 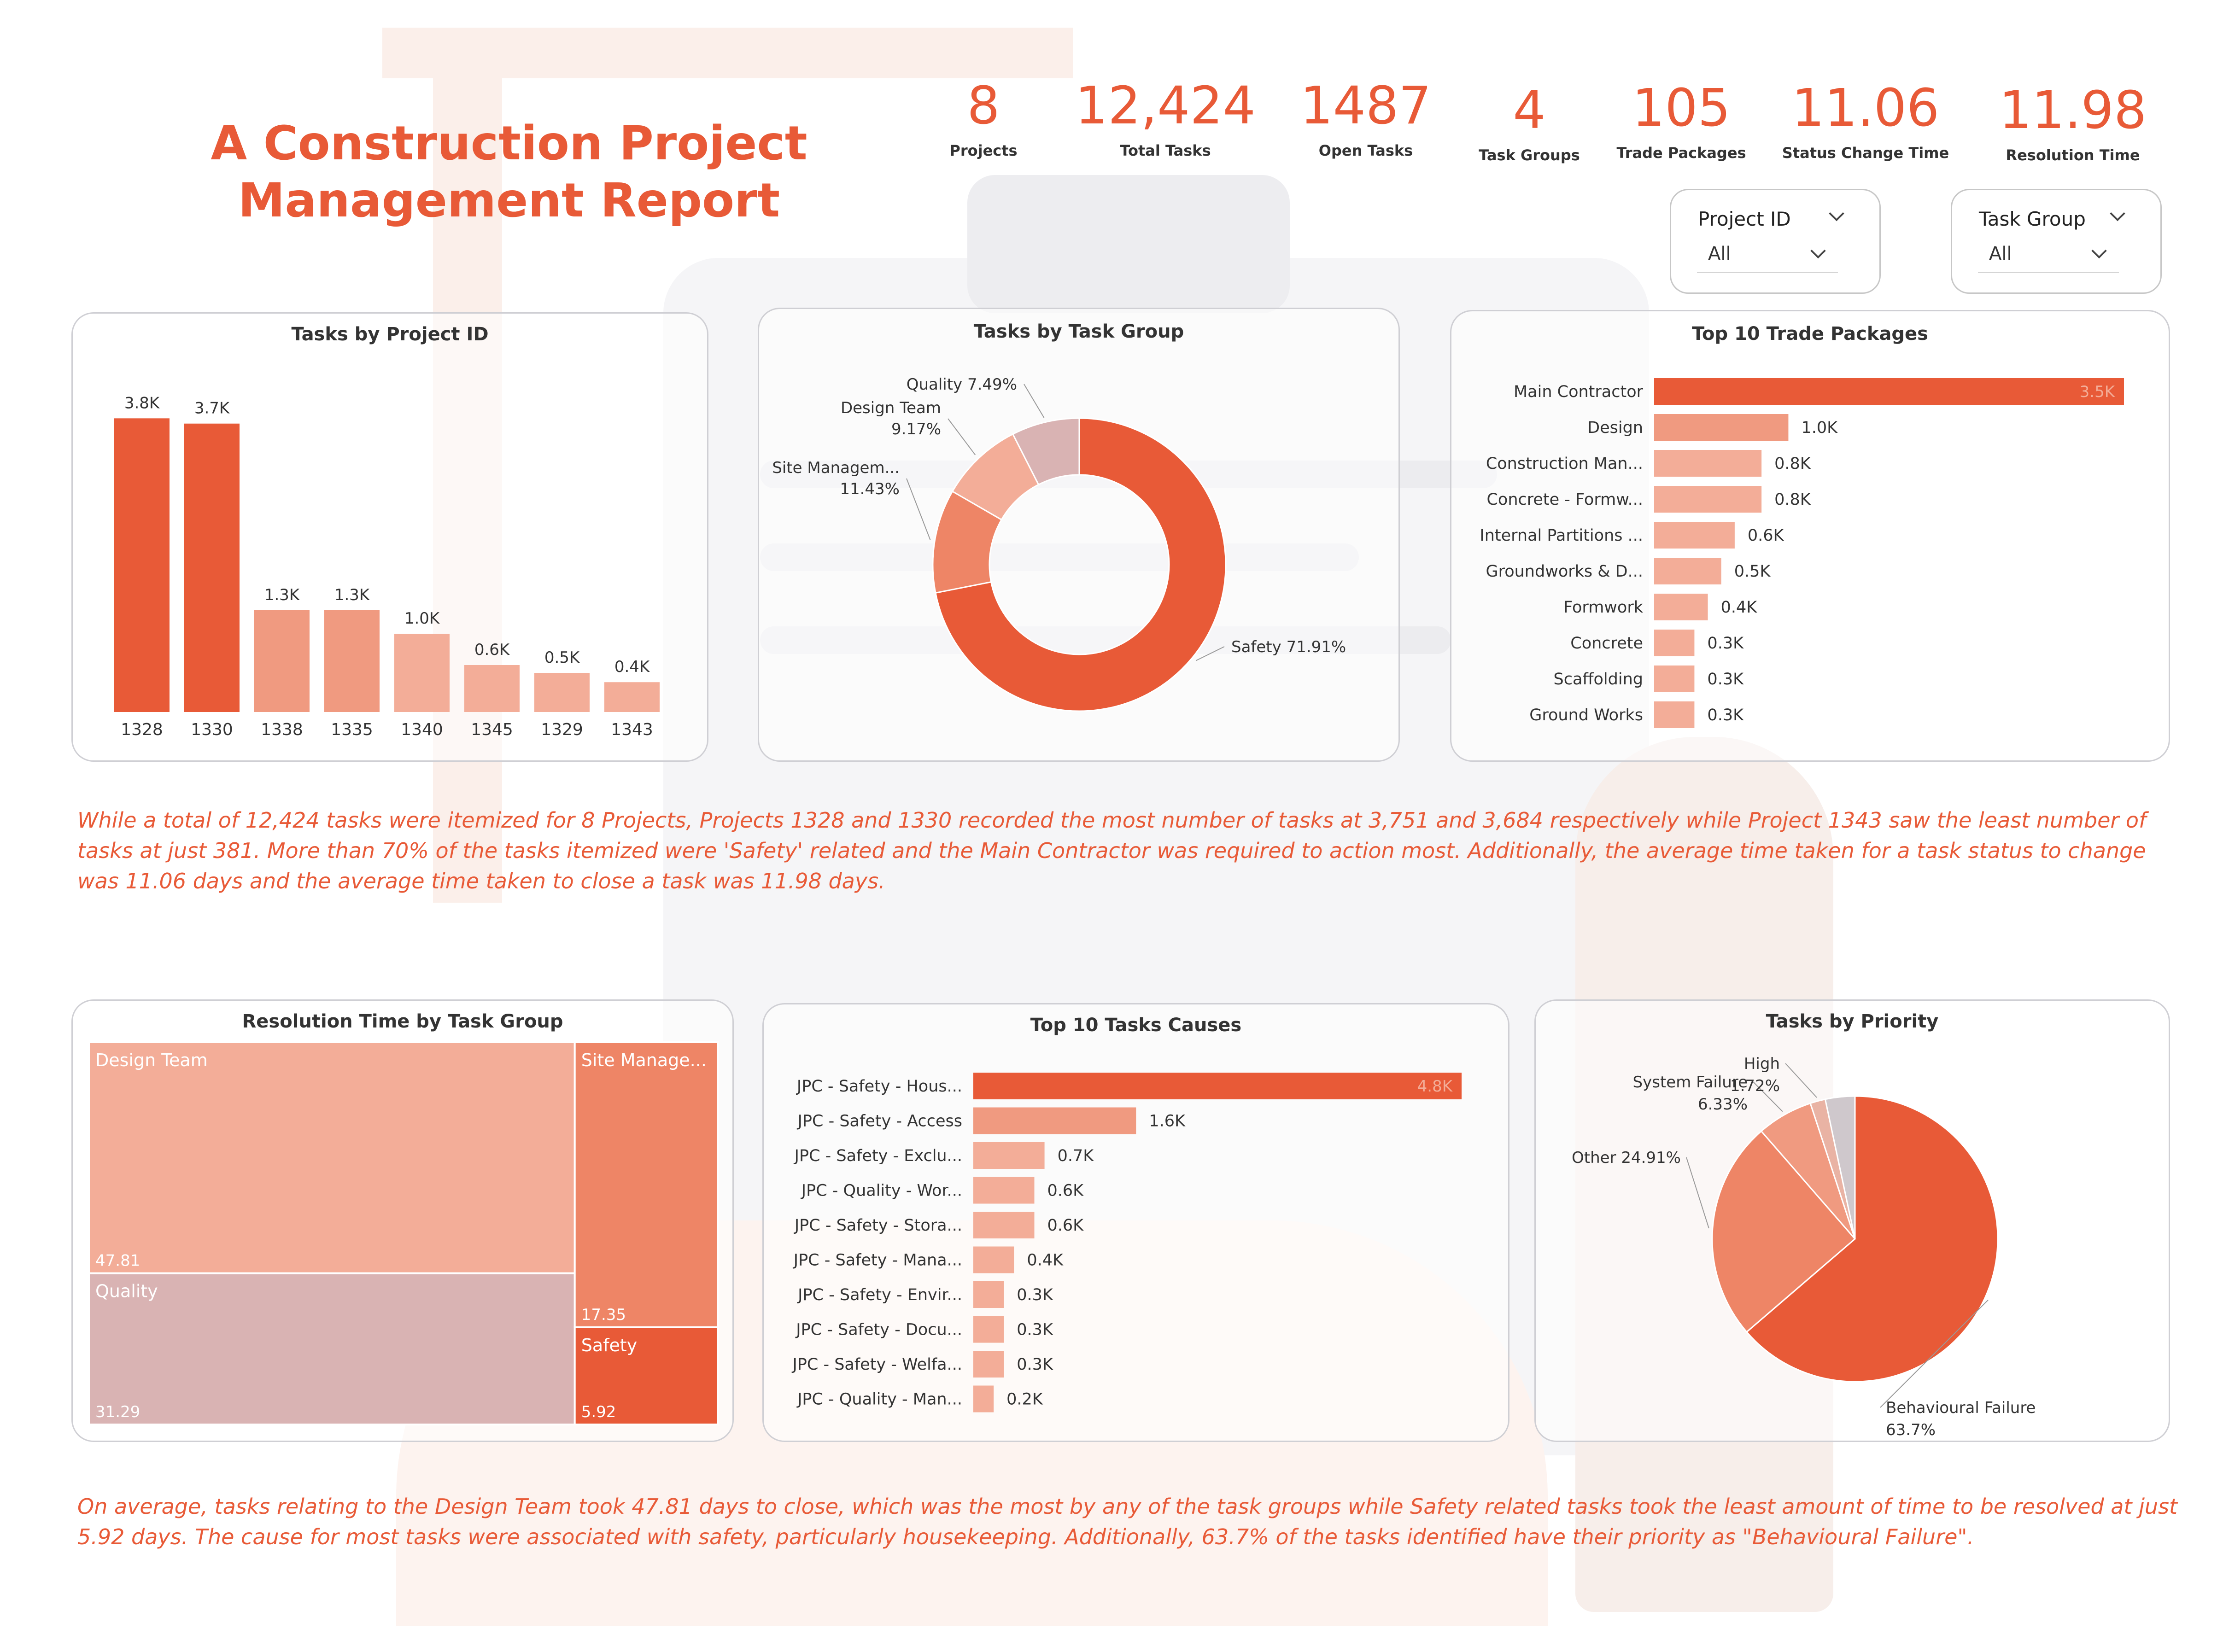 I want to click on x-tick-label: 1330, so click(x=212, y=729).